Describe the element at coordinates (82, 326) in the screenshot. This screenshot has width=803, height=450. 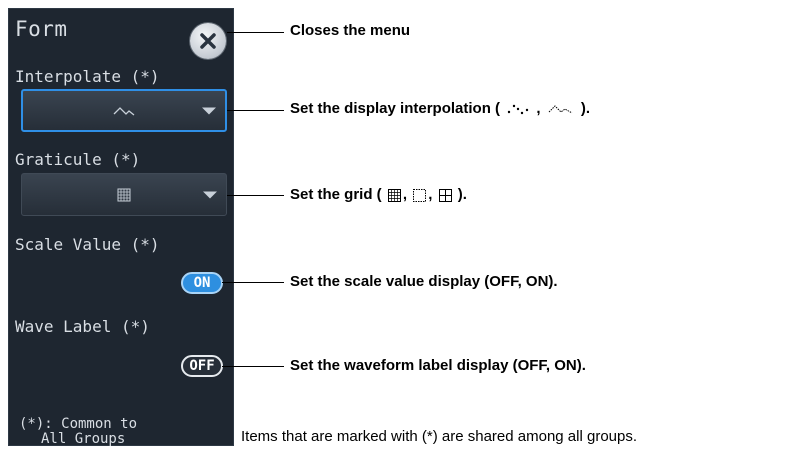
I see `wave-label-label: Wave Label (*)` at that location.